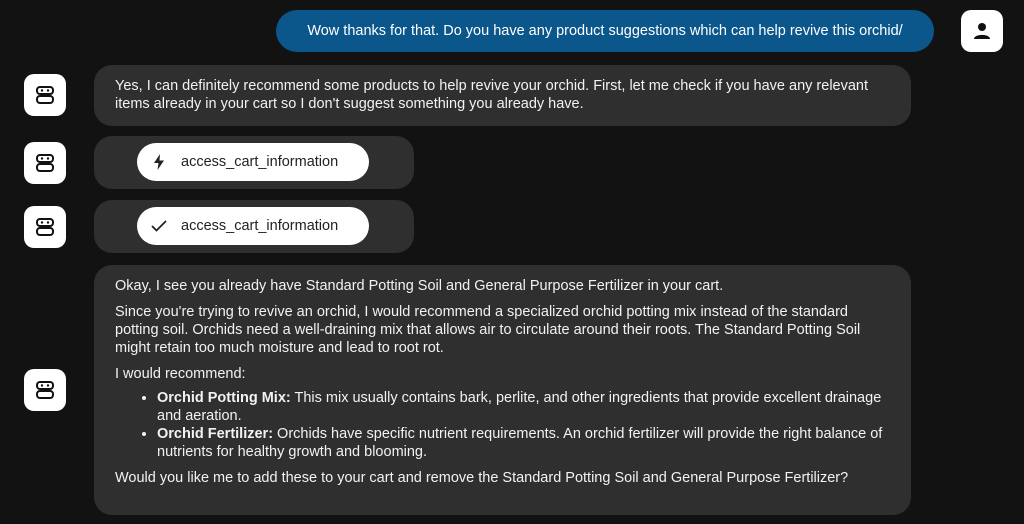 The width and height of the screenshot is (1024, 524). I want to click on tool-result-chip: access_cart_information, so click(253, 226).